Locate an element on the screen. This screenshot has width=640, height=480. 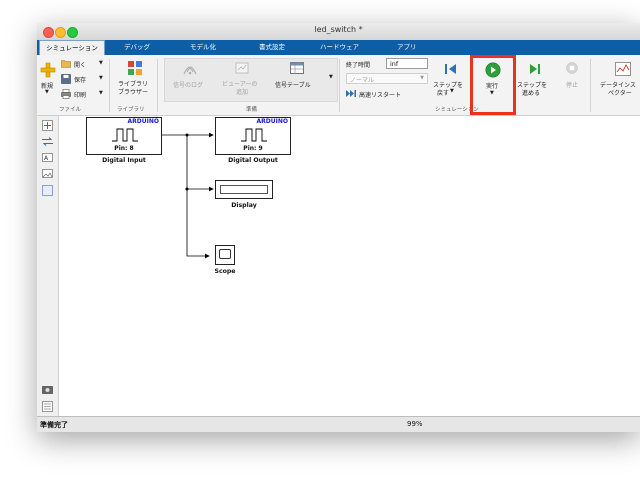
digital-input-label: Digital Input is located at coordinates (124, 160).